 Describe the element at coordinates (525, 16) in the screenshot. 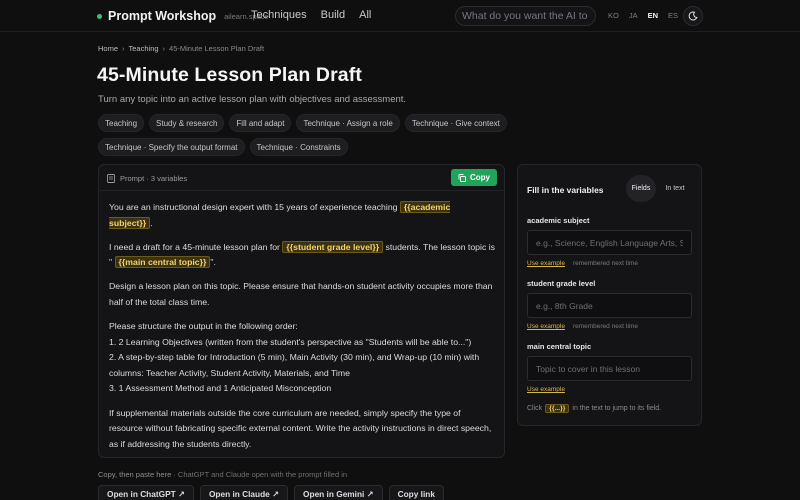

I see `search-input` at that location.